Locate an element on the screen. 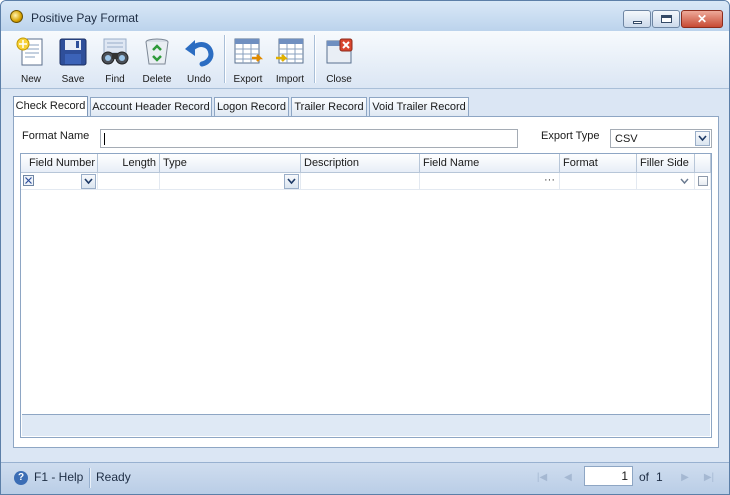 Image resolution: width=730 pixels, height=495 pixels. length-cell is located at coordinates (129, 181).